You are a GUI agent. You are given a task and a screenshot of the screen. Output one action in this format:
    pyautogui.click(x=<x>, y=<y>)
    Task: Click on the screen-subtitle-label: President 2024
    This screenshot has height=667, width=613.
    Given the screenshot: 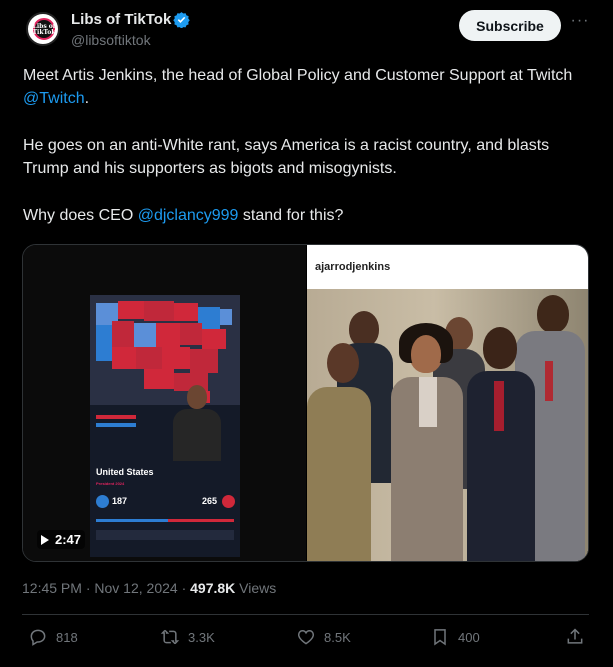 What is the action you would take?
    pyautogui.click(x=110, y=483)
    